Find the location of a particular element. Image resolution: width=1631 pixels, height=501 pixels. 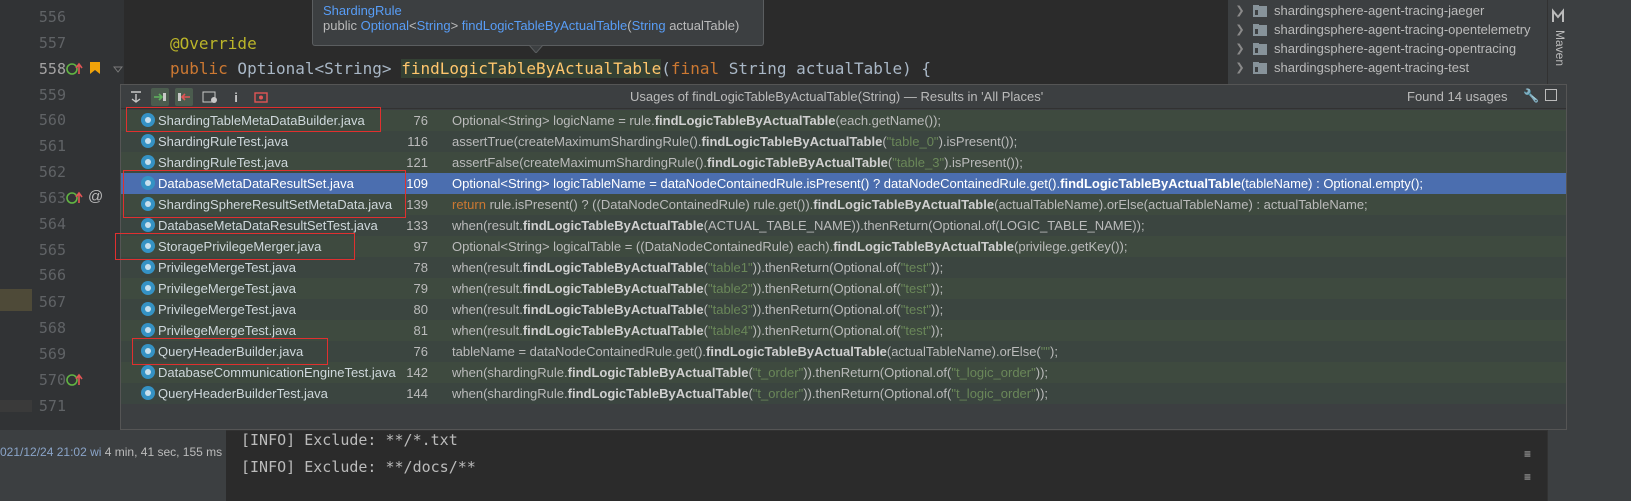

usage-line-number: 79 is located at coordinates (420, 288).